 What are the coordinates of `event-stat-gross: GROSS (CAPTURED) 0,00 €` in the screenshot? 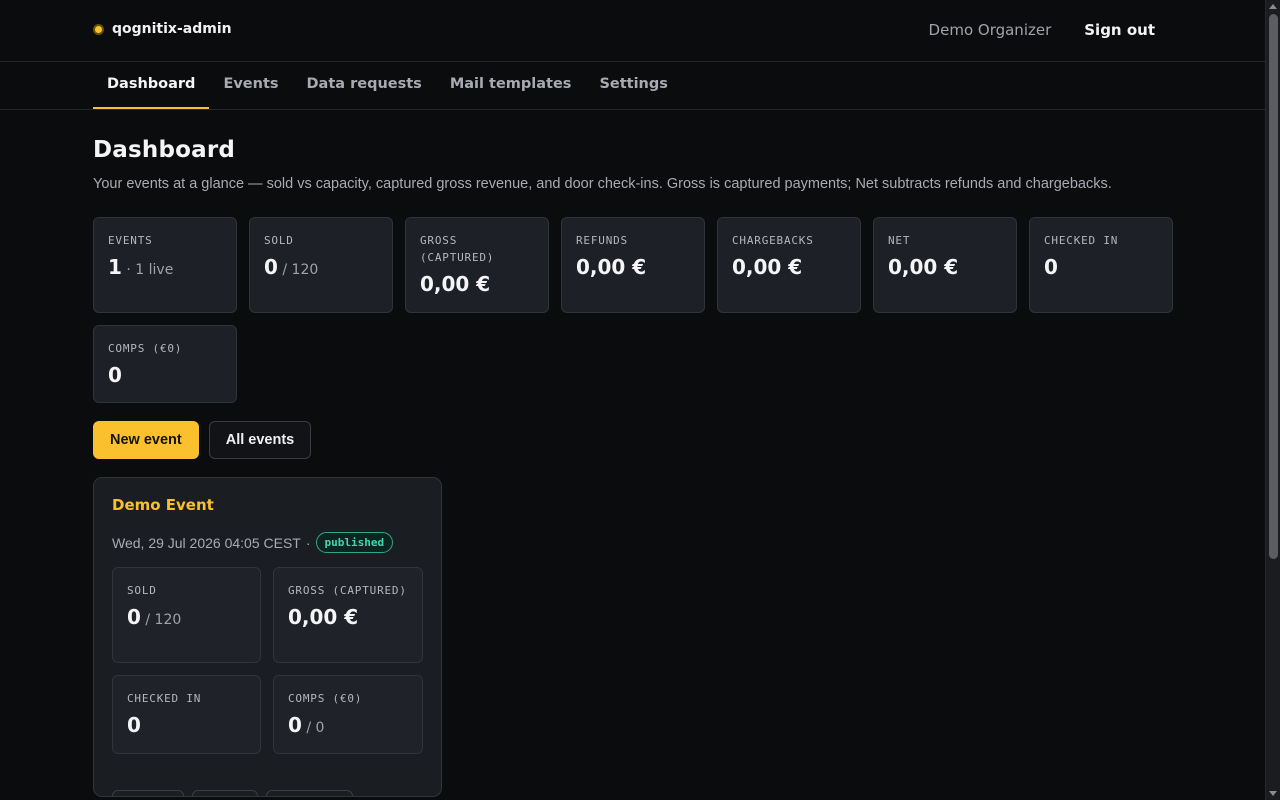 It's located at (348, 615).